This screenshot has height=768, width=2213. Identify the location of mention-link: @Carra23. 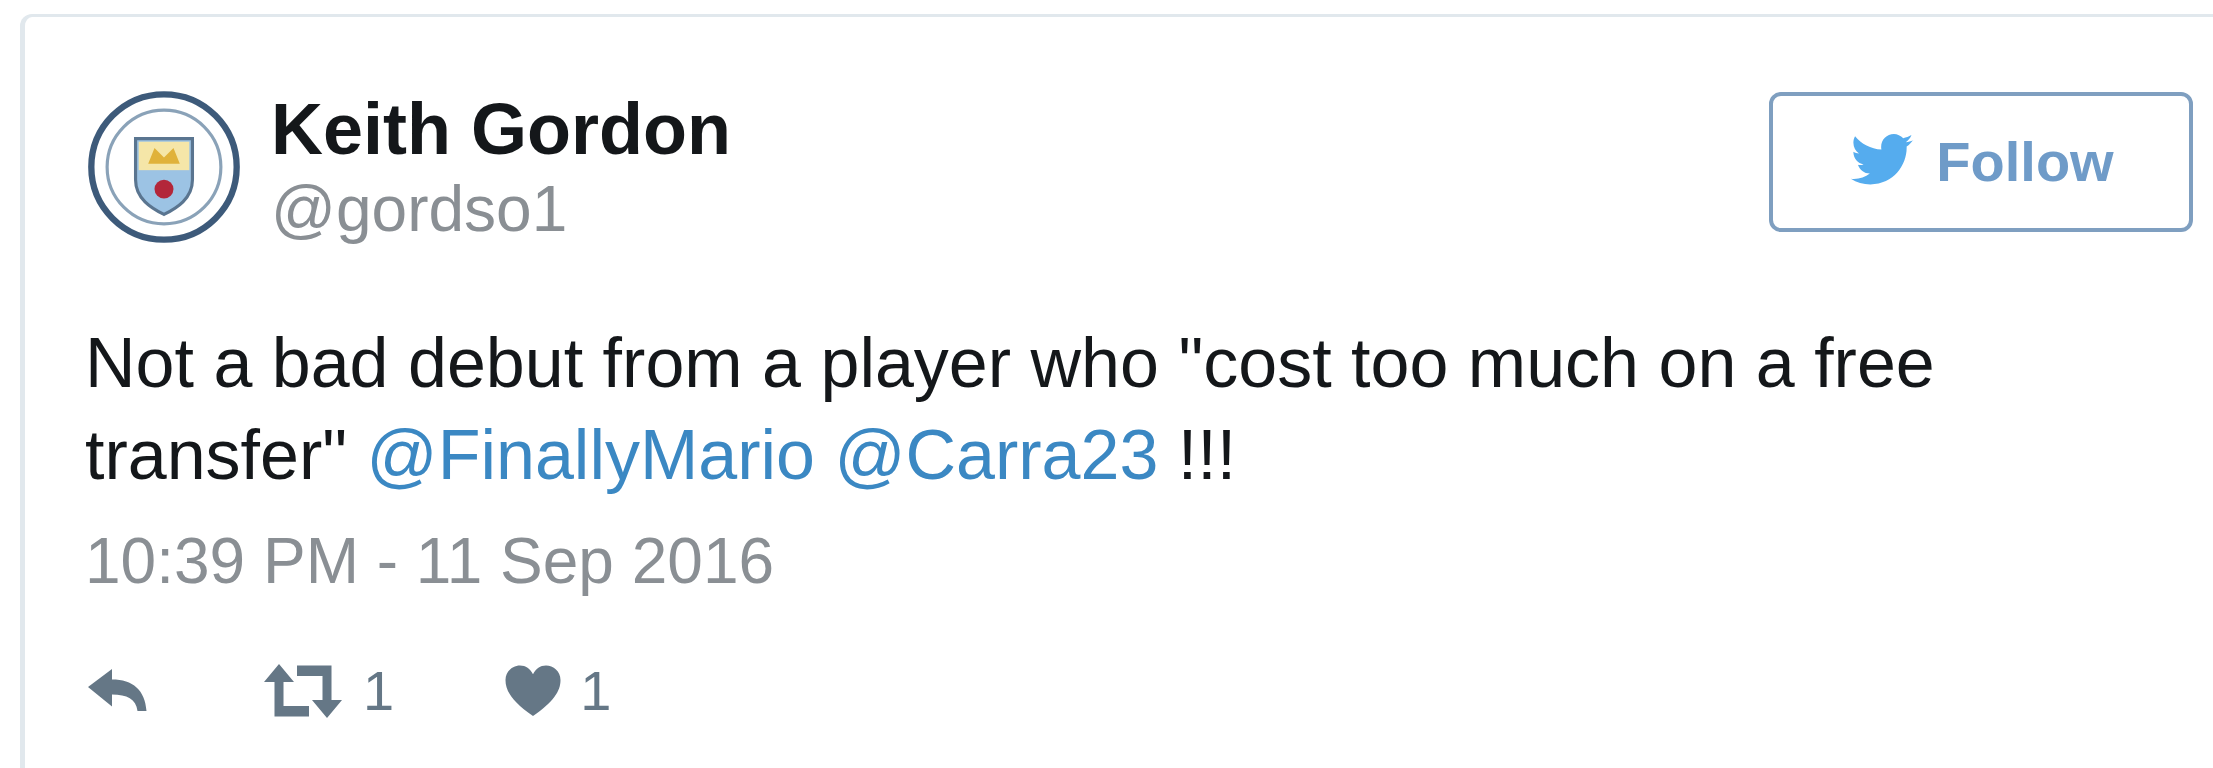
(996, 455).